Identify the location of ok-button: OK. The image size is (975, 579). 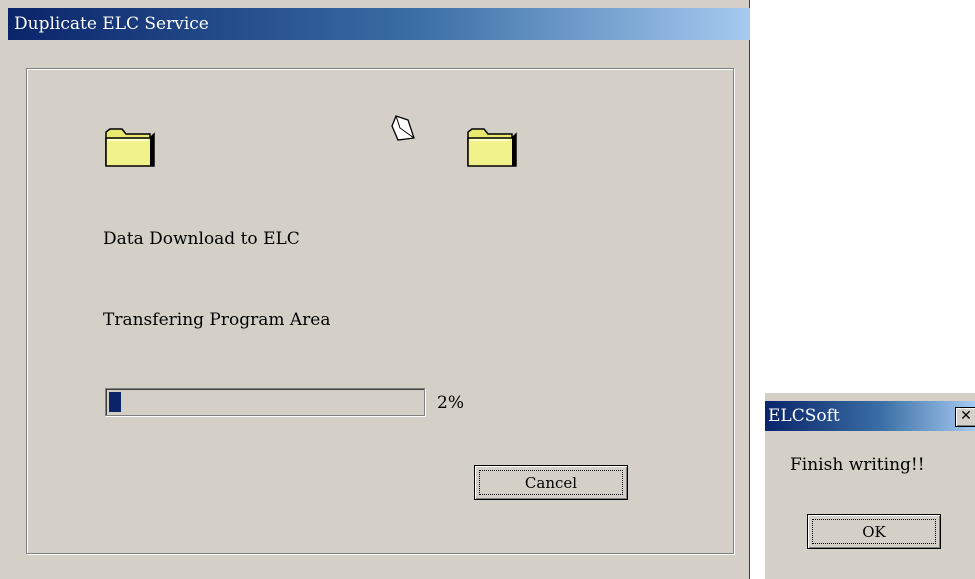
(874, 531).